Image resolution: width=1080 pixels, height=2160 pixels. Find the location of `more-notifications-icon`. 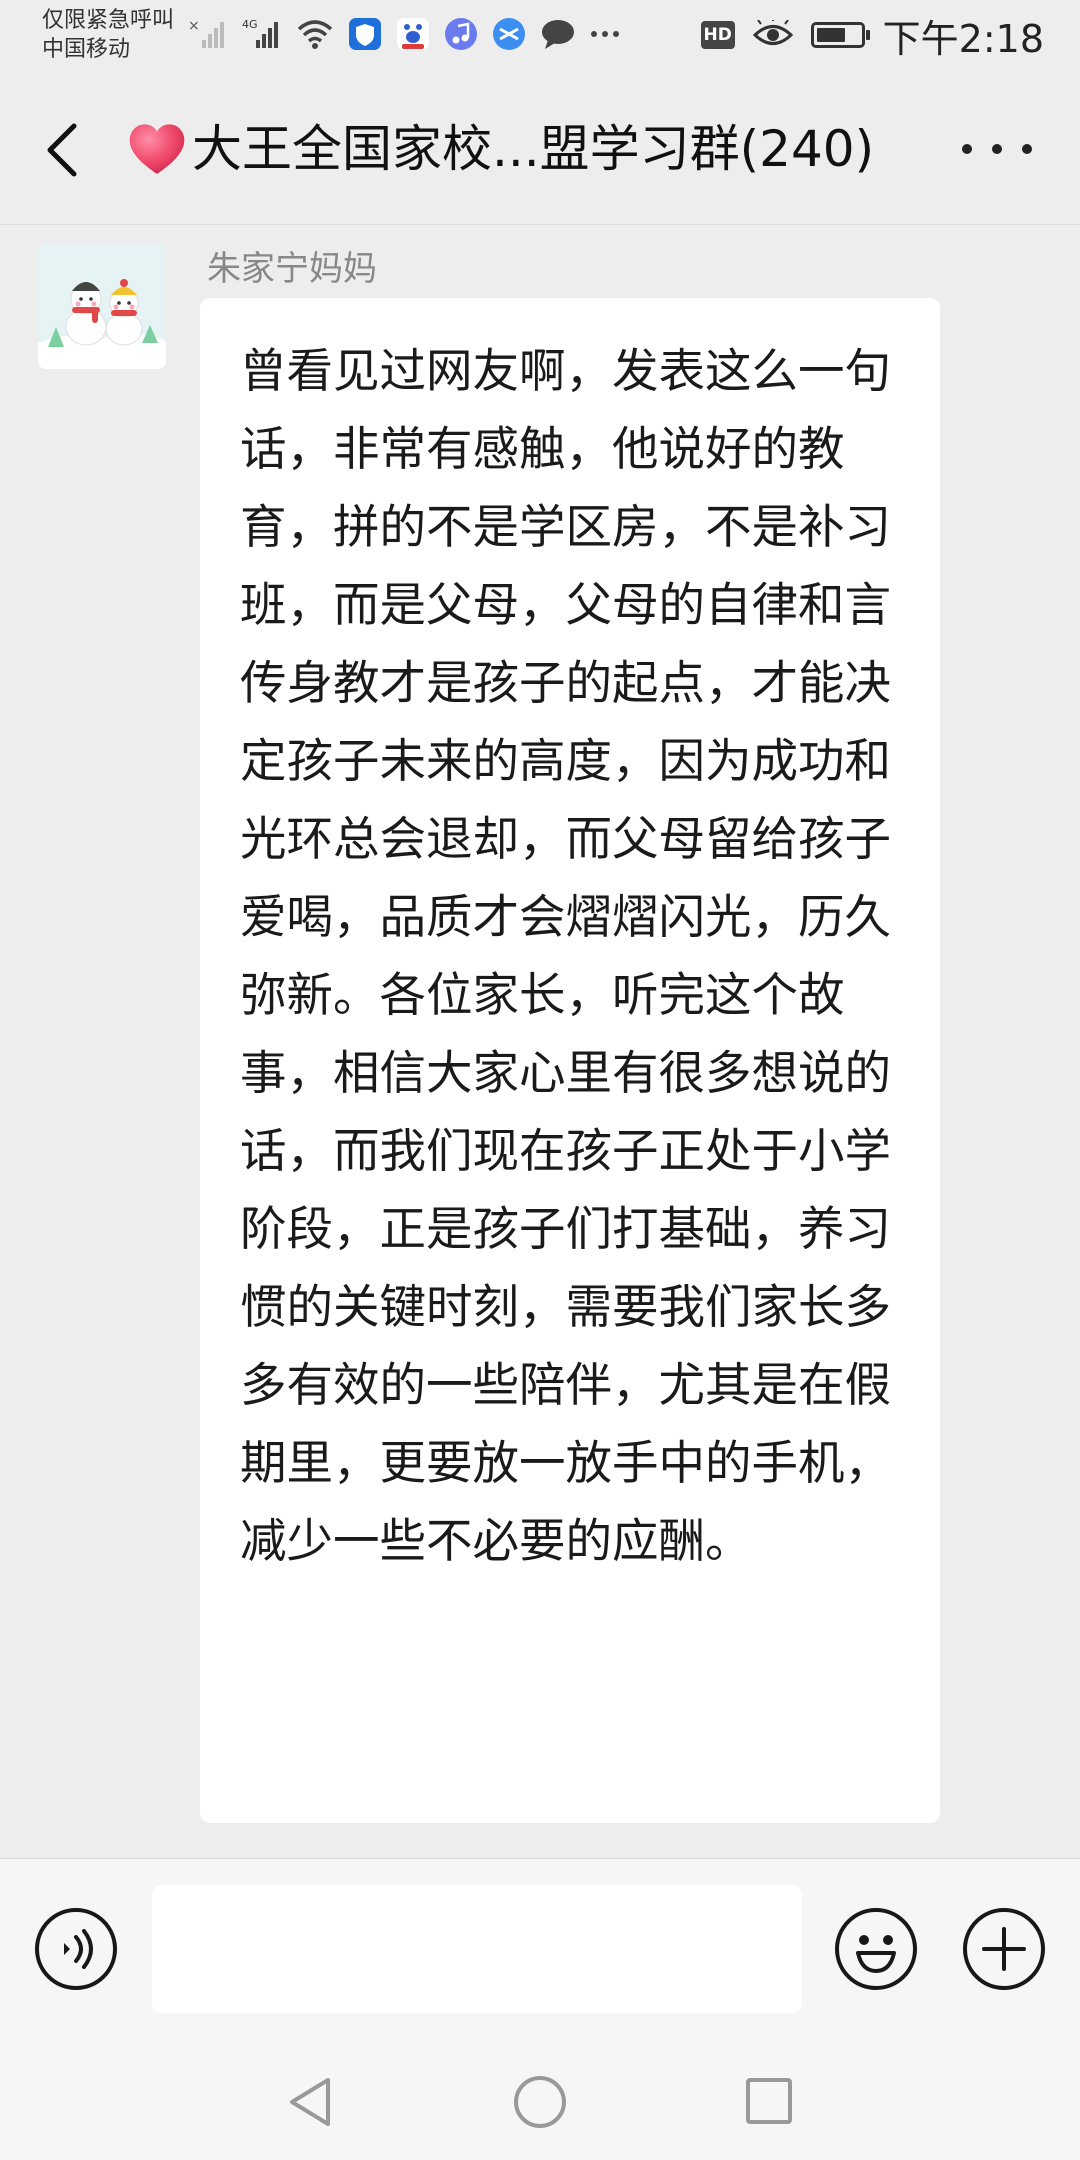

more-notifications-icon is located at coordinates (605, 34).